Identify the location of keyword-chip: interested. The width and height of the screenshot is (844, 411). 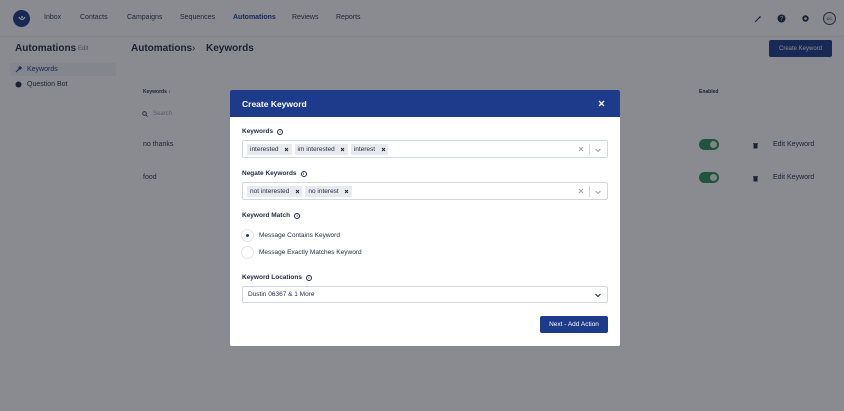
(269, 149).